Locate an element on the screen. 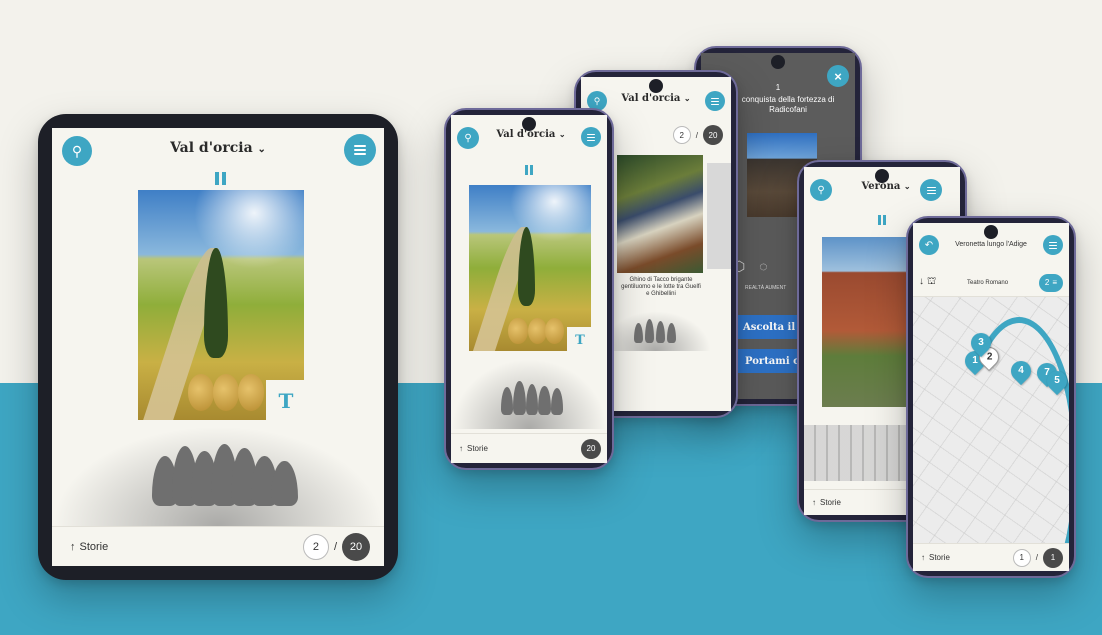  globe-icon: ◌ is located at coordinates (763, 266).